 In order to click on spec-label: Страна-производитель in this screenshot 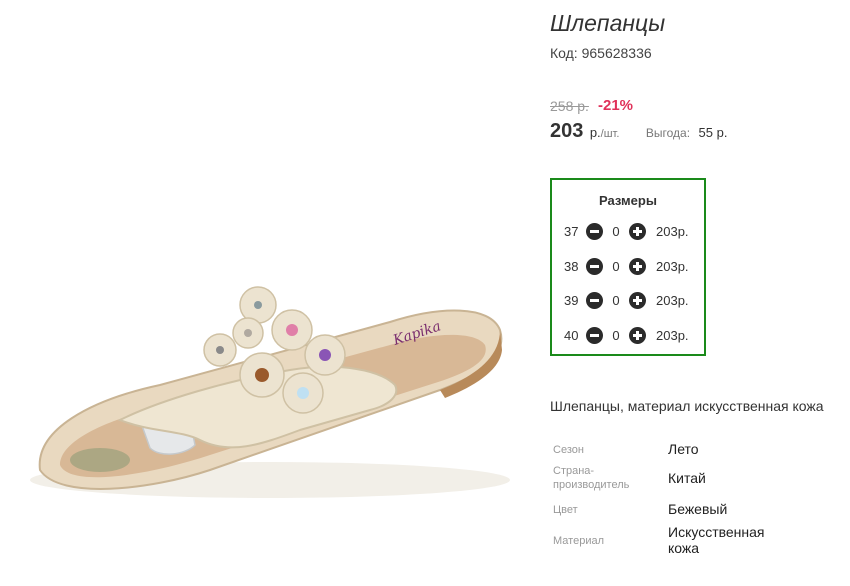, I will do `click(591, 478)`.